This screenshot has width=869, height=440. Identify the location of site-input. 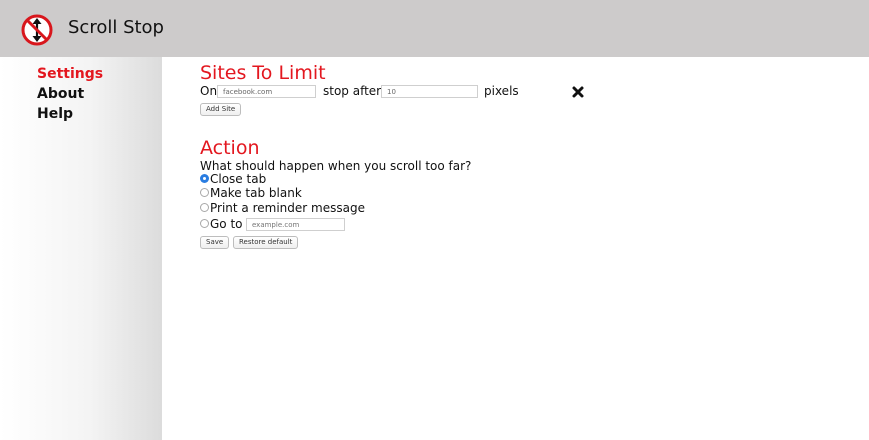
(266, 91).